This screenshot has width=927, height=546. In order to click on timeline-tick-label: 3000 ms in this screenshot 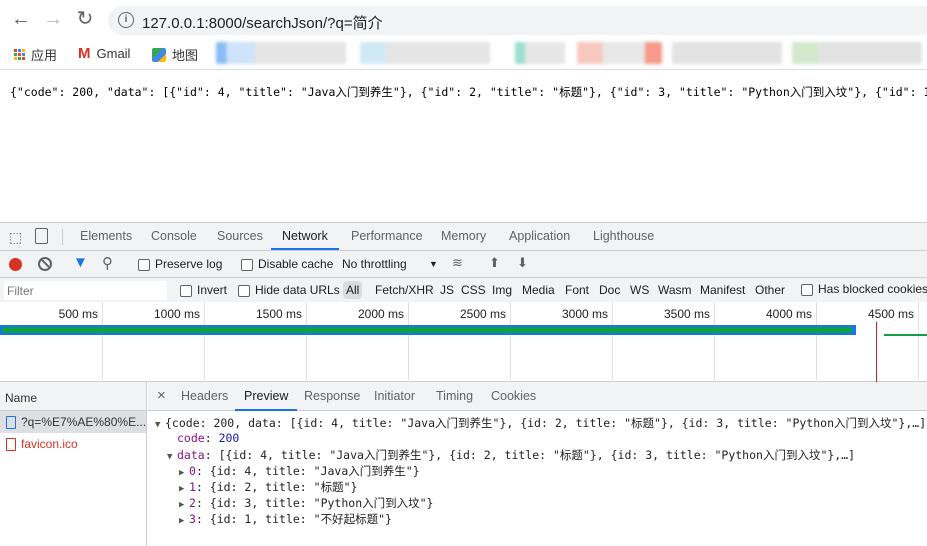, I will do `click(584, 314)`.